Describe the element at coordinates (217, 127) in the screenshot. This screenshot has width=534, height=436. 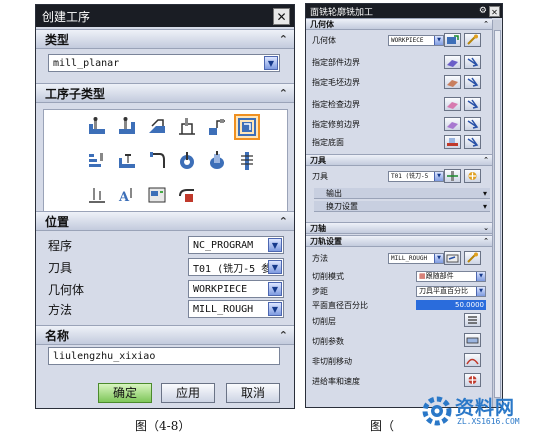
I see `planar-profile-icon` at that location.